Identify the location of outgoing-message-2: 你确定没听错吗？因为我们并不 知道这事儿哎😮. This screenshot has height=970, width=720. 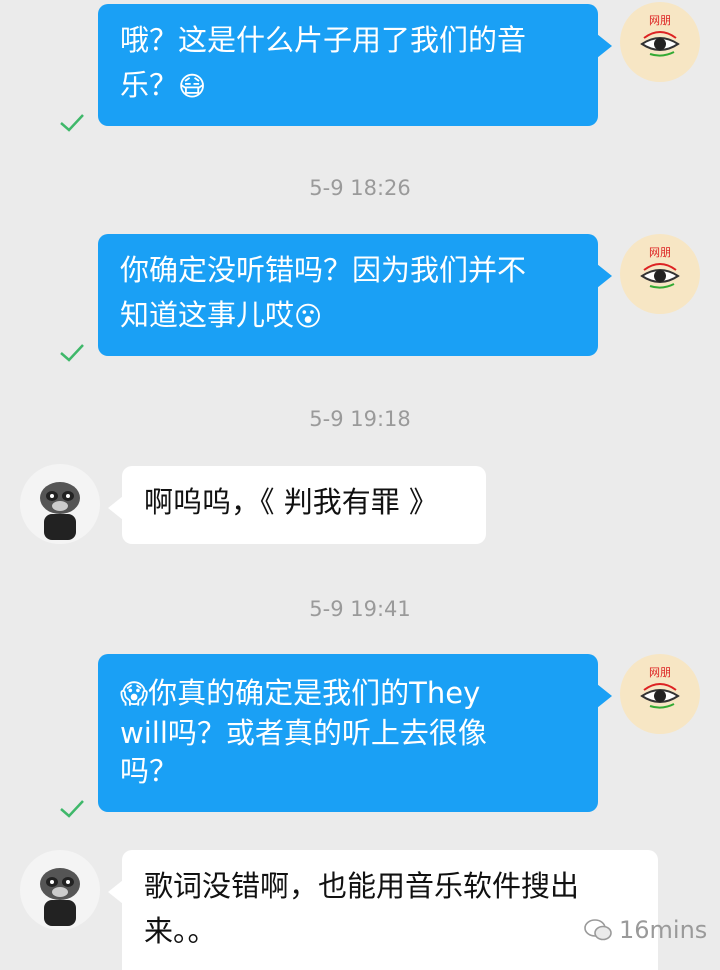
(355, 295).